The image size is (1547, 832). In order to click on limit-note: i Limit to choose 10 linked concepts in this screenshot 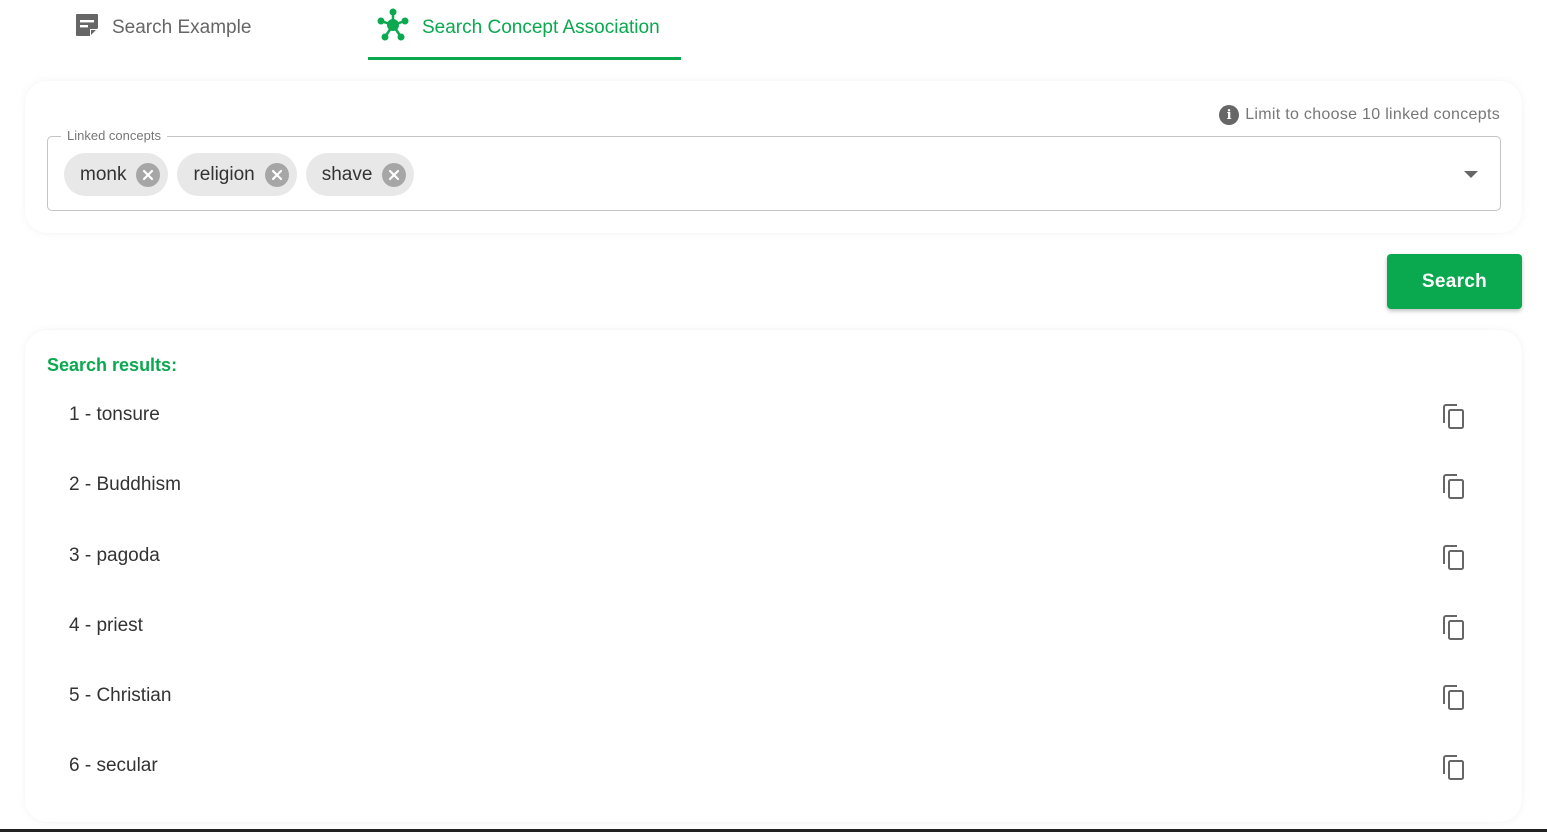, I will do `click(1359, 115)`.